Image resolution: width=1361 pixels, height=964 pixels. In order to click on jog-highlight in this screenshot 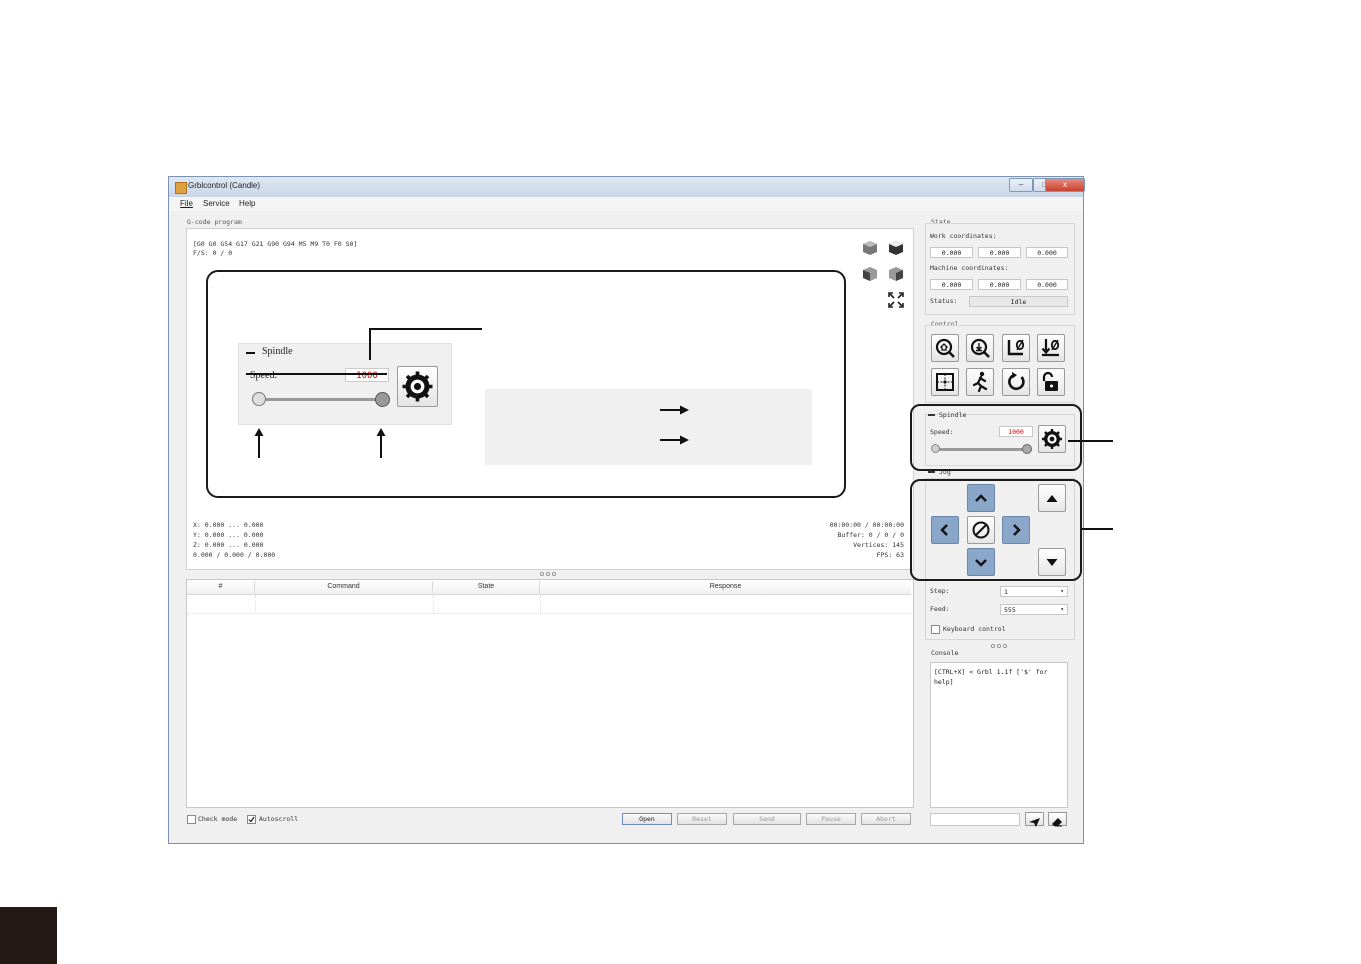, I will do `click(996, 530)`.